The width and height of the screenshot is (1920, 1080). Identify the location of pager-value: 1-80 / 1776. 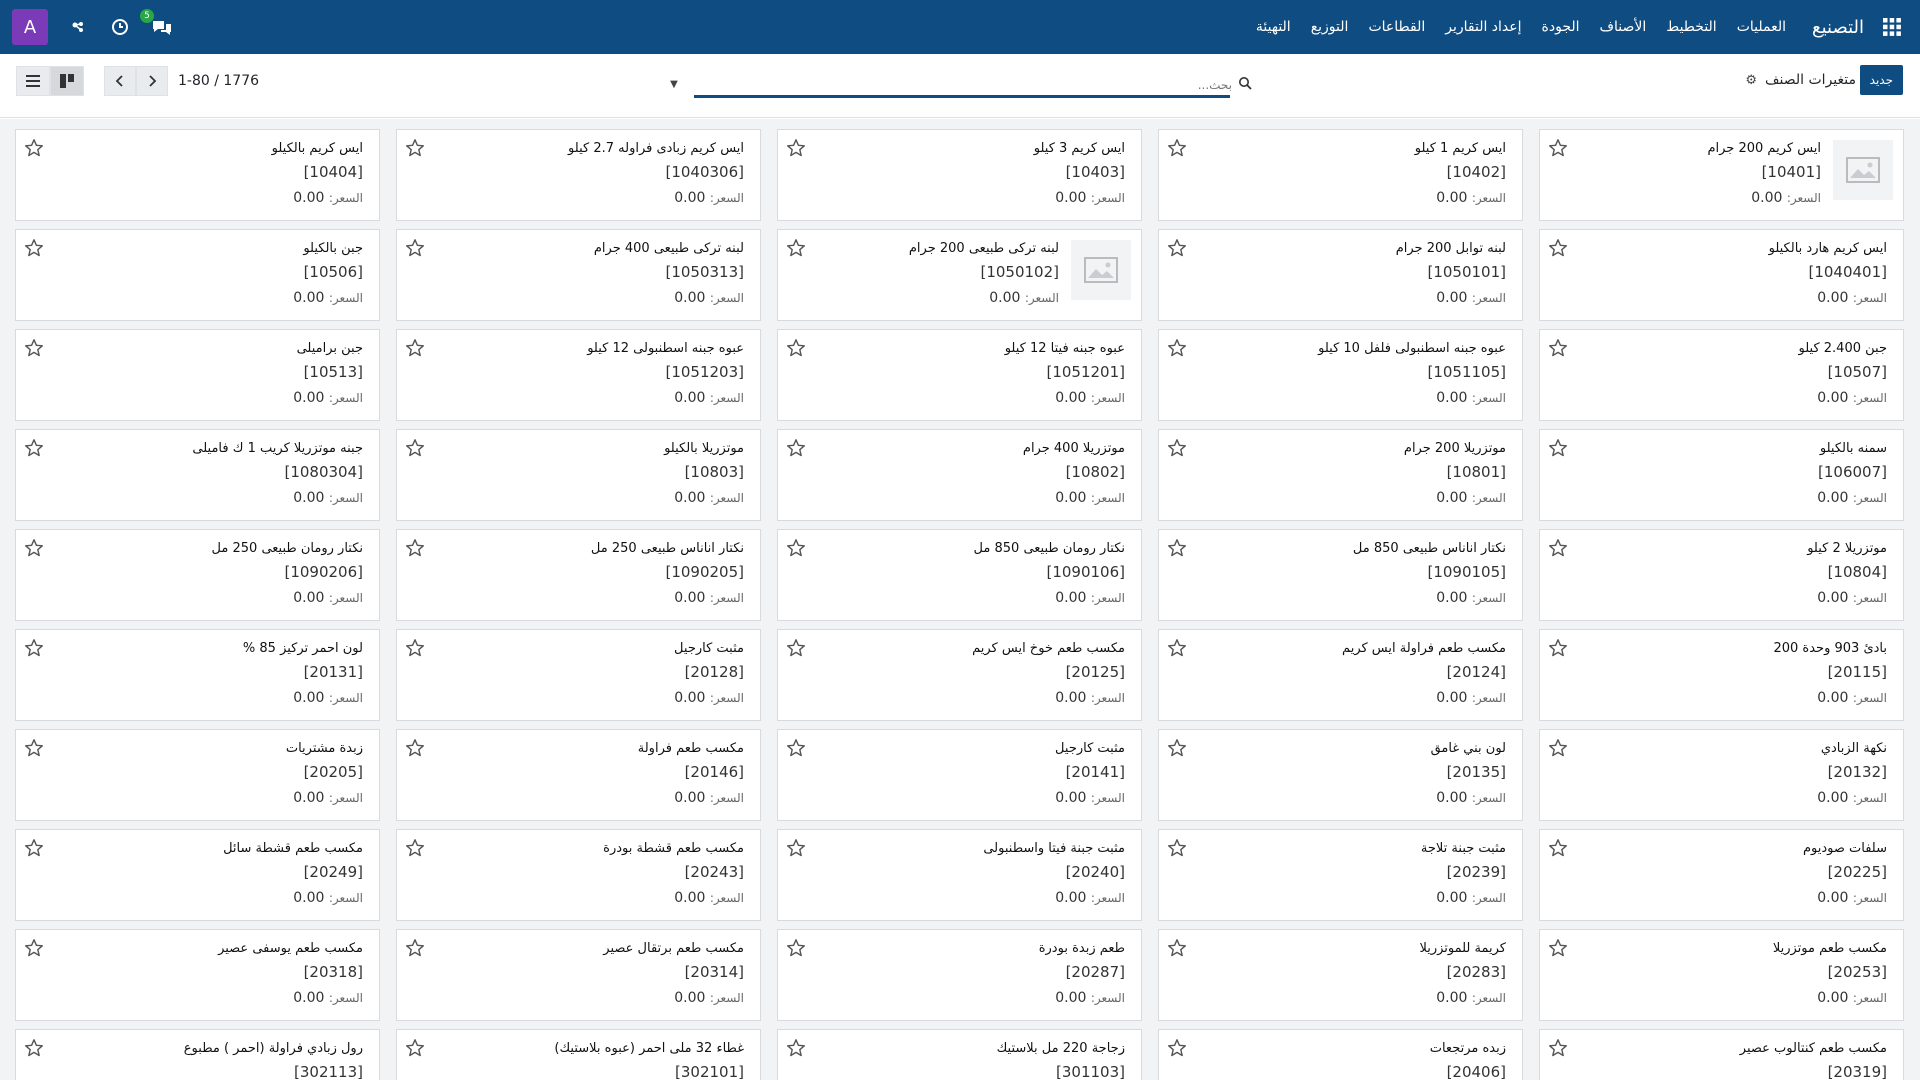
(218, 81).